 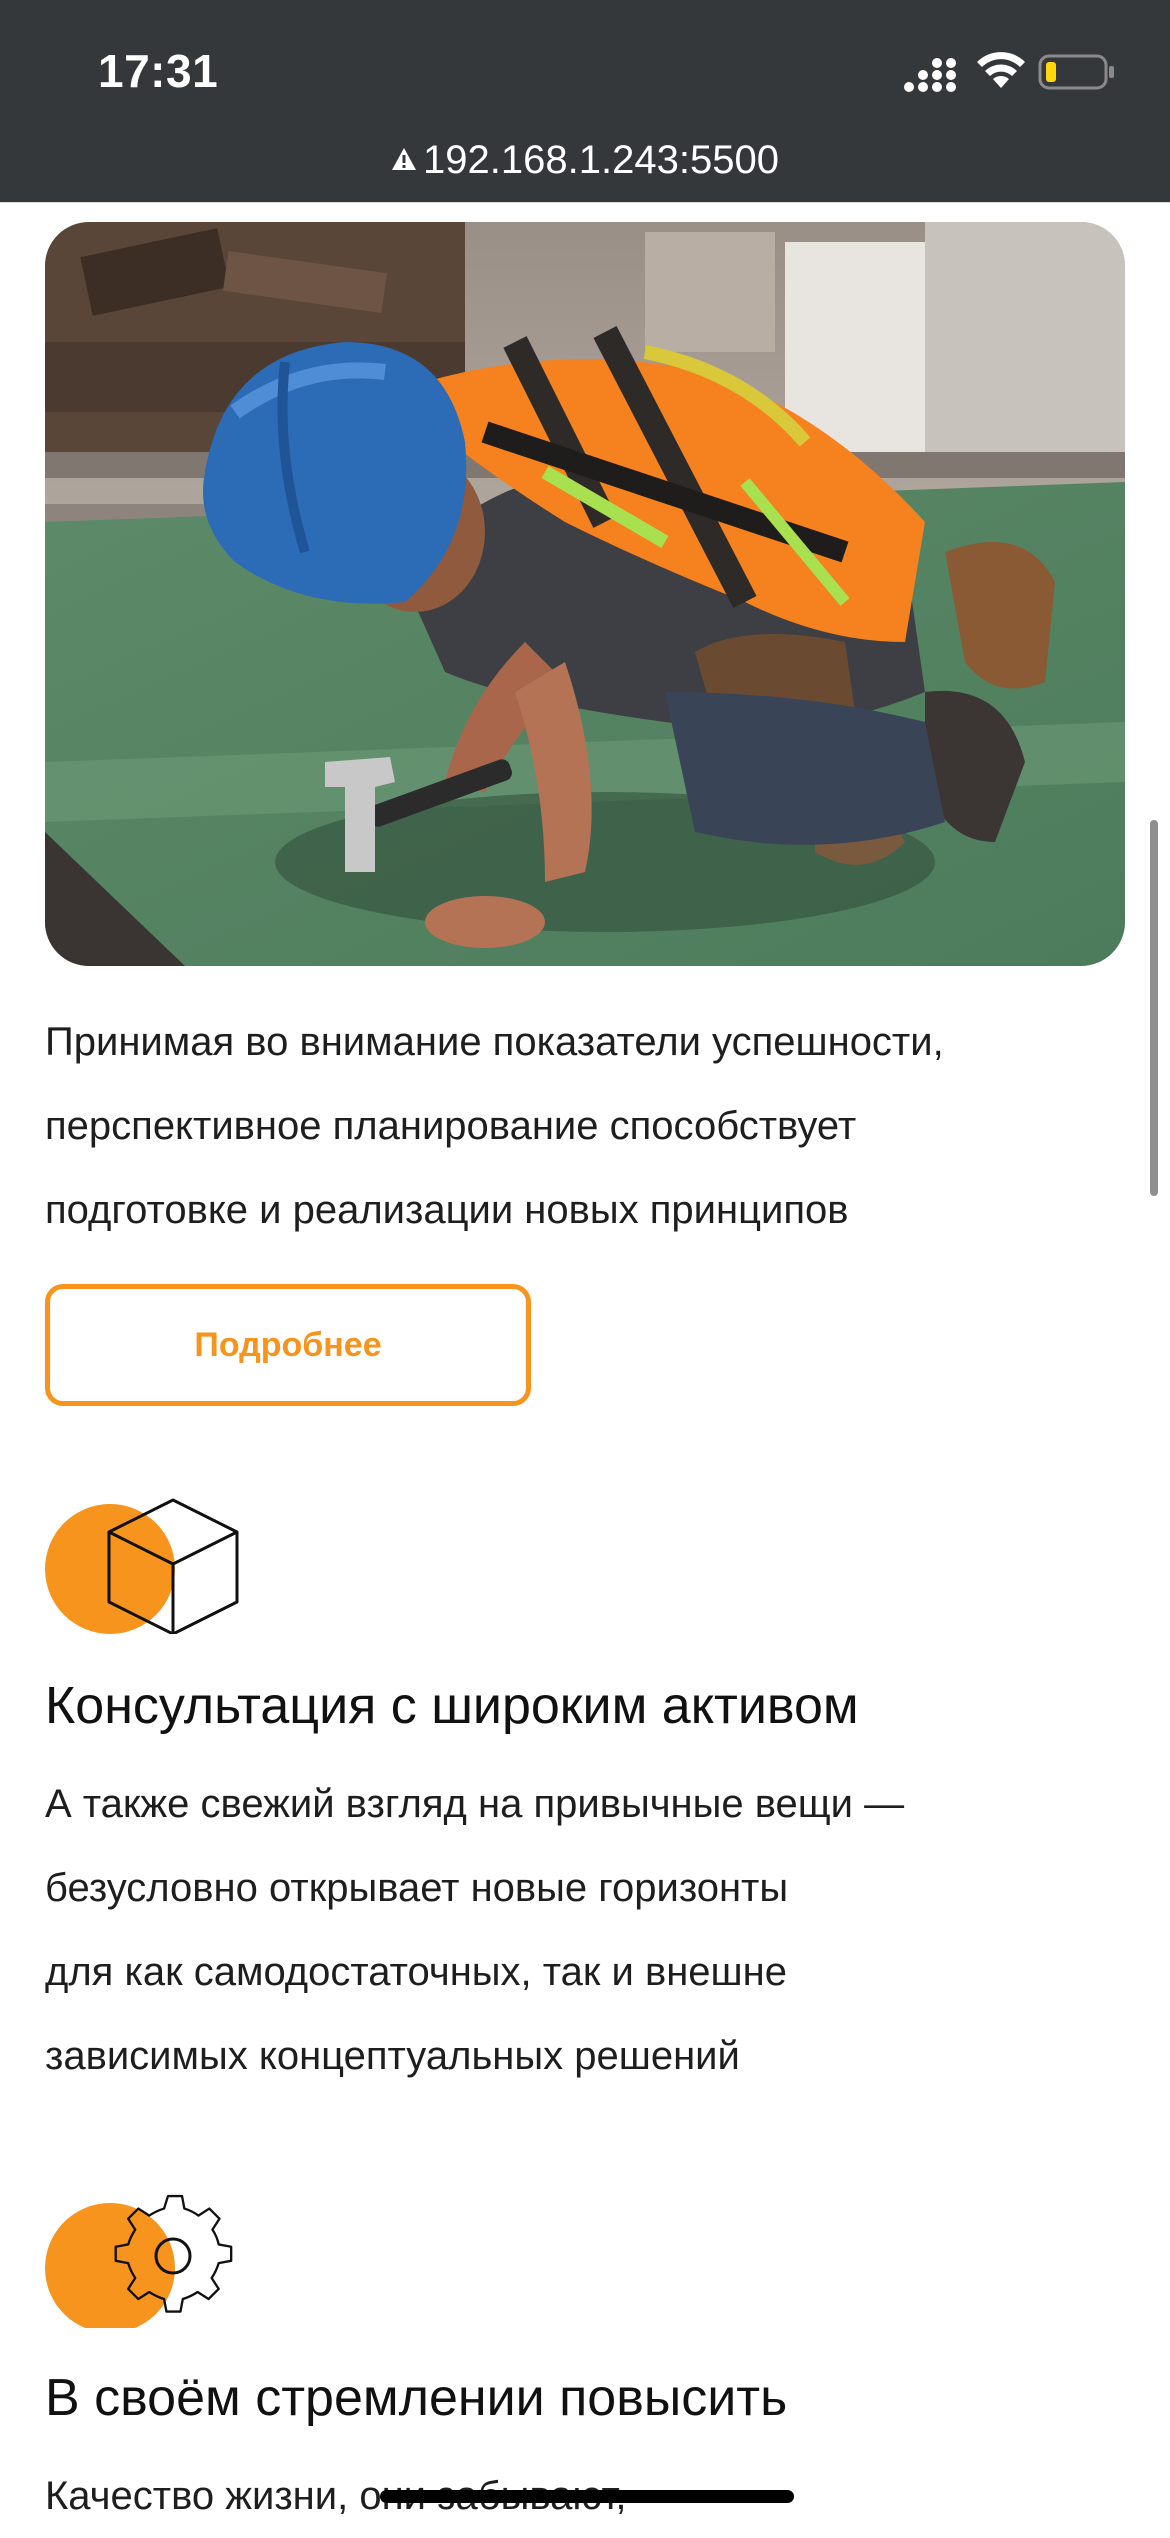 What do you see at coordinates (417, 1888) in the screenshot?
I see `feature-line: безусловно открывает новые горизонты` at bounding box center [417, 1888].